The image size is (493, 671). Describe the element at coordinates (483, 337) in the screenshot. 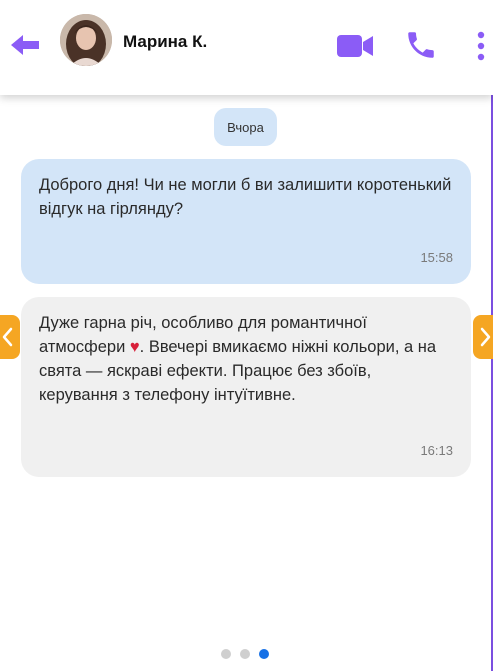

I see `next-slide-button` at that location.